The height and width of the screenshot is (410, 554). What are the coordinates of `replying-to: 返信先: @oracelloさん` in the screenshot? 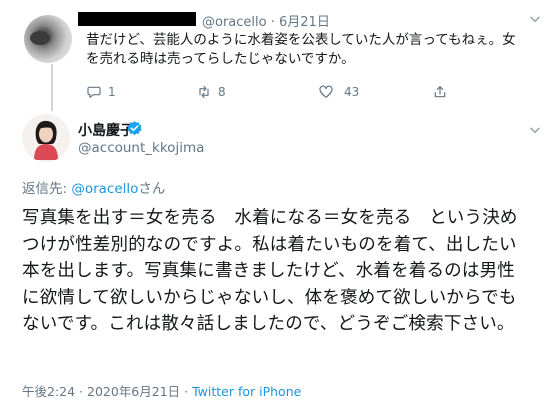 It's located at (93, 187).